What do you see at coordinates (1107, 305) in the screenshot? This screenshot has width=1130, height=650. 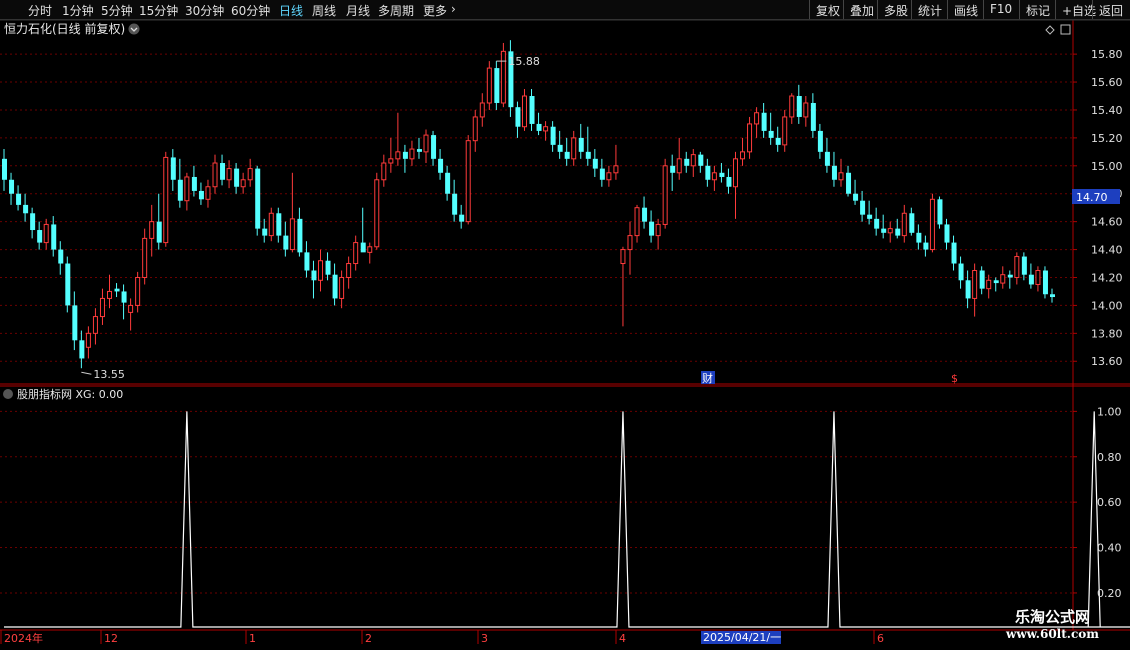 I see `price-tick-label: 14.00` at bounding box center [1107, 305].